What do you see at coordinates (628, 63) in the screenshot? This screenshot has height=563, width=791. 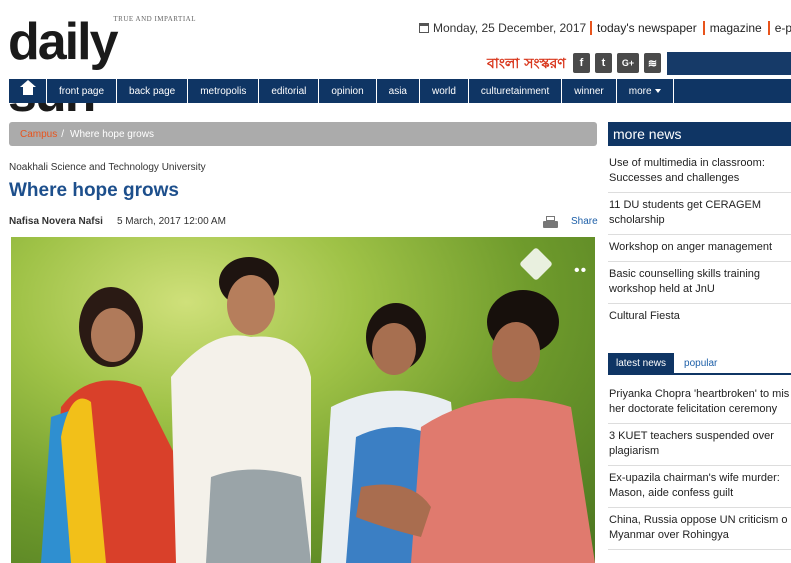 I see `google-plus-icon: G+` at bounding box center [628, 63].